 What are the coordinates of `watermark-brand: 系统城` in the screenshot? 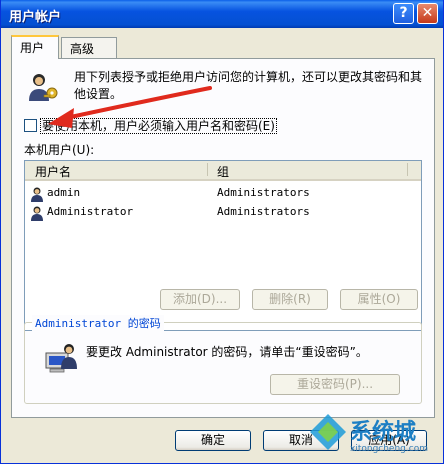 It's located at (383, 432).